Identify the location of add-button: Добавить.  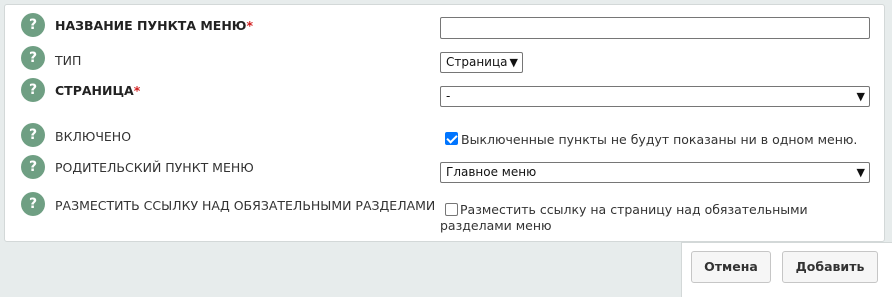
(830, 267).